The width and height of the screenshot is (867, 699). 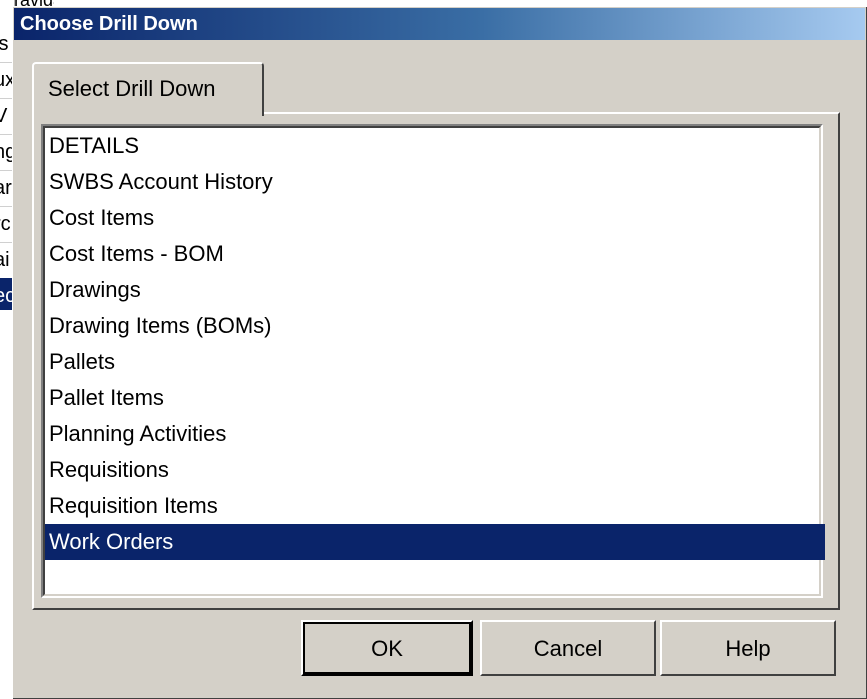 What do you see at coordinates (435, 542) in the screenshot?
I see `drill-down-item: Work Orders` at bounding box center [435, 542].